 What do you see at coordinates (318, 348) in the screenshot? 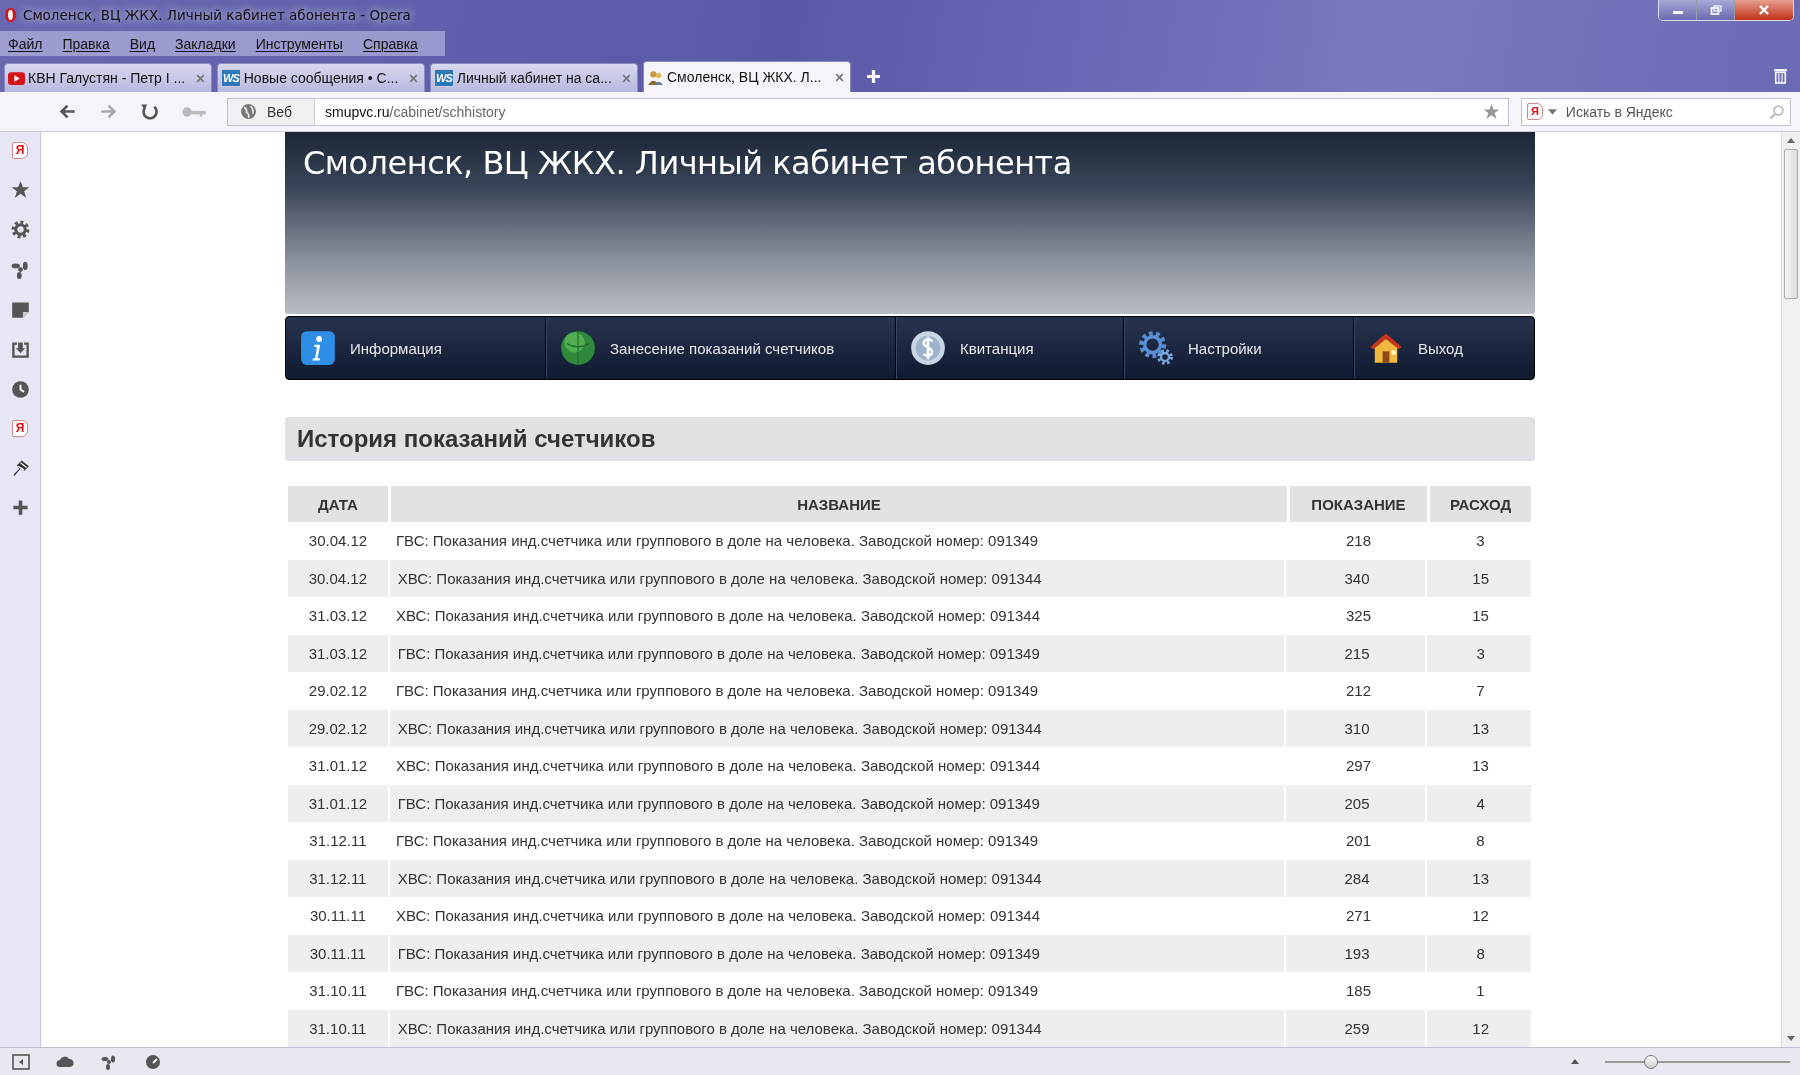
I see `info-icon` at bounding box center [318, 348].